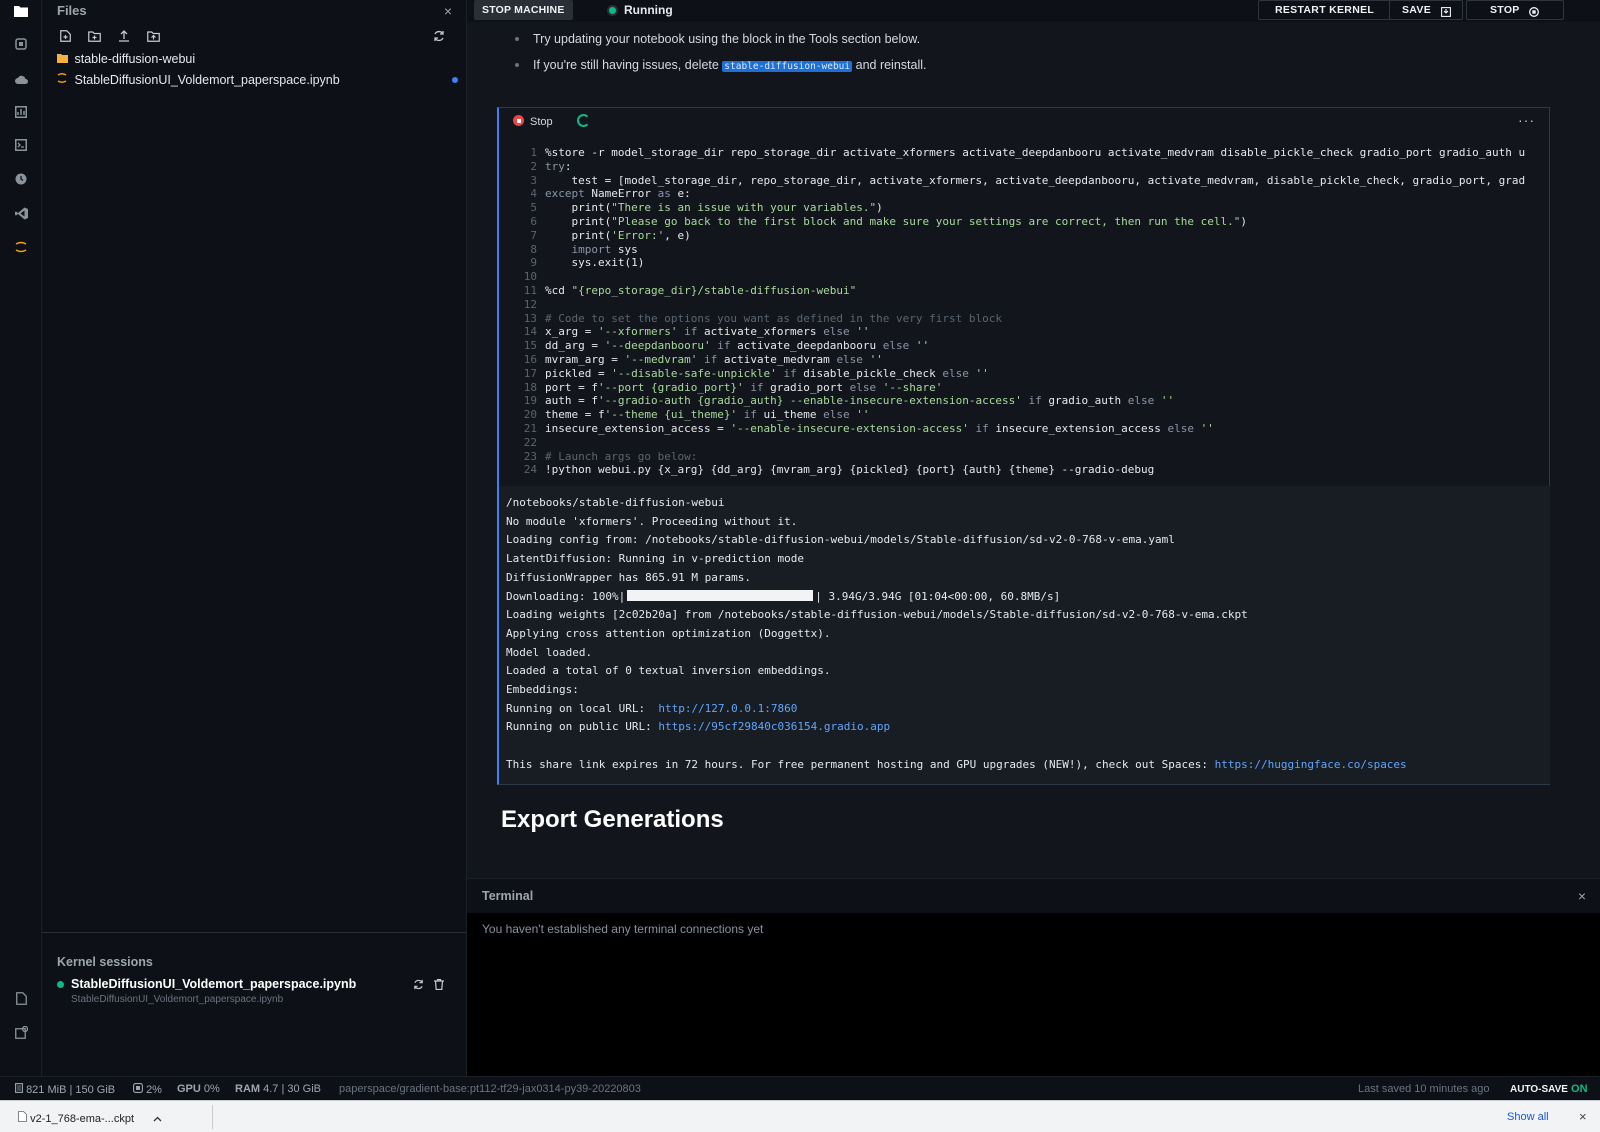  What do you see at coordinates (530, 304) in the screenshot?
I see `line-number: 12` at bounding box center [530, 304].